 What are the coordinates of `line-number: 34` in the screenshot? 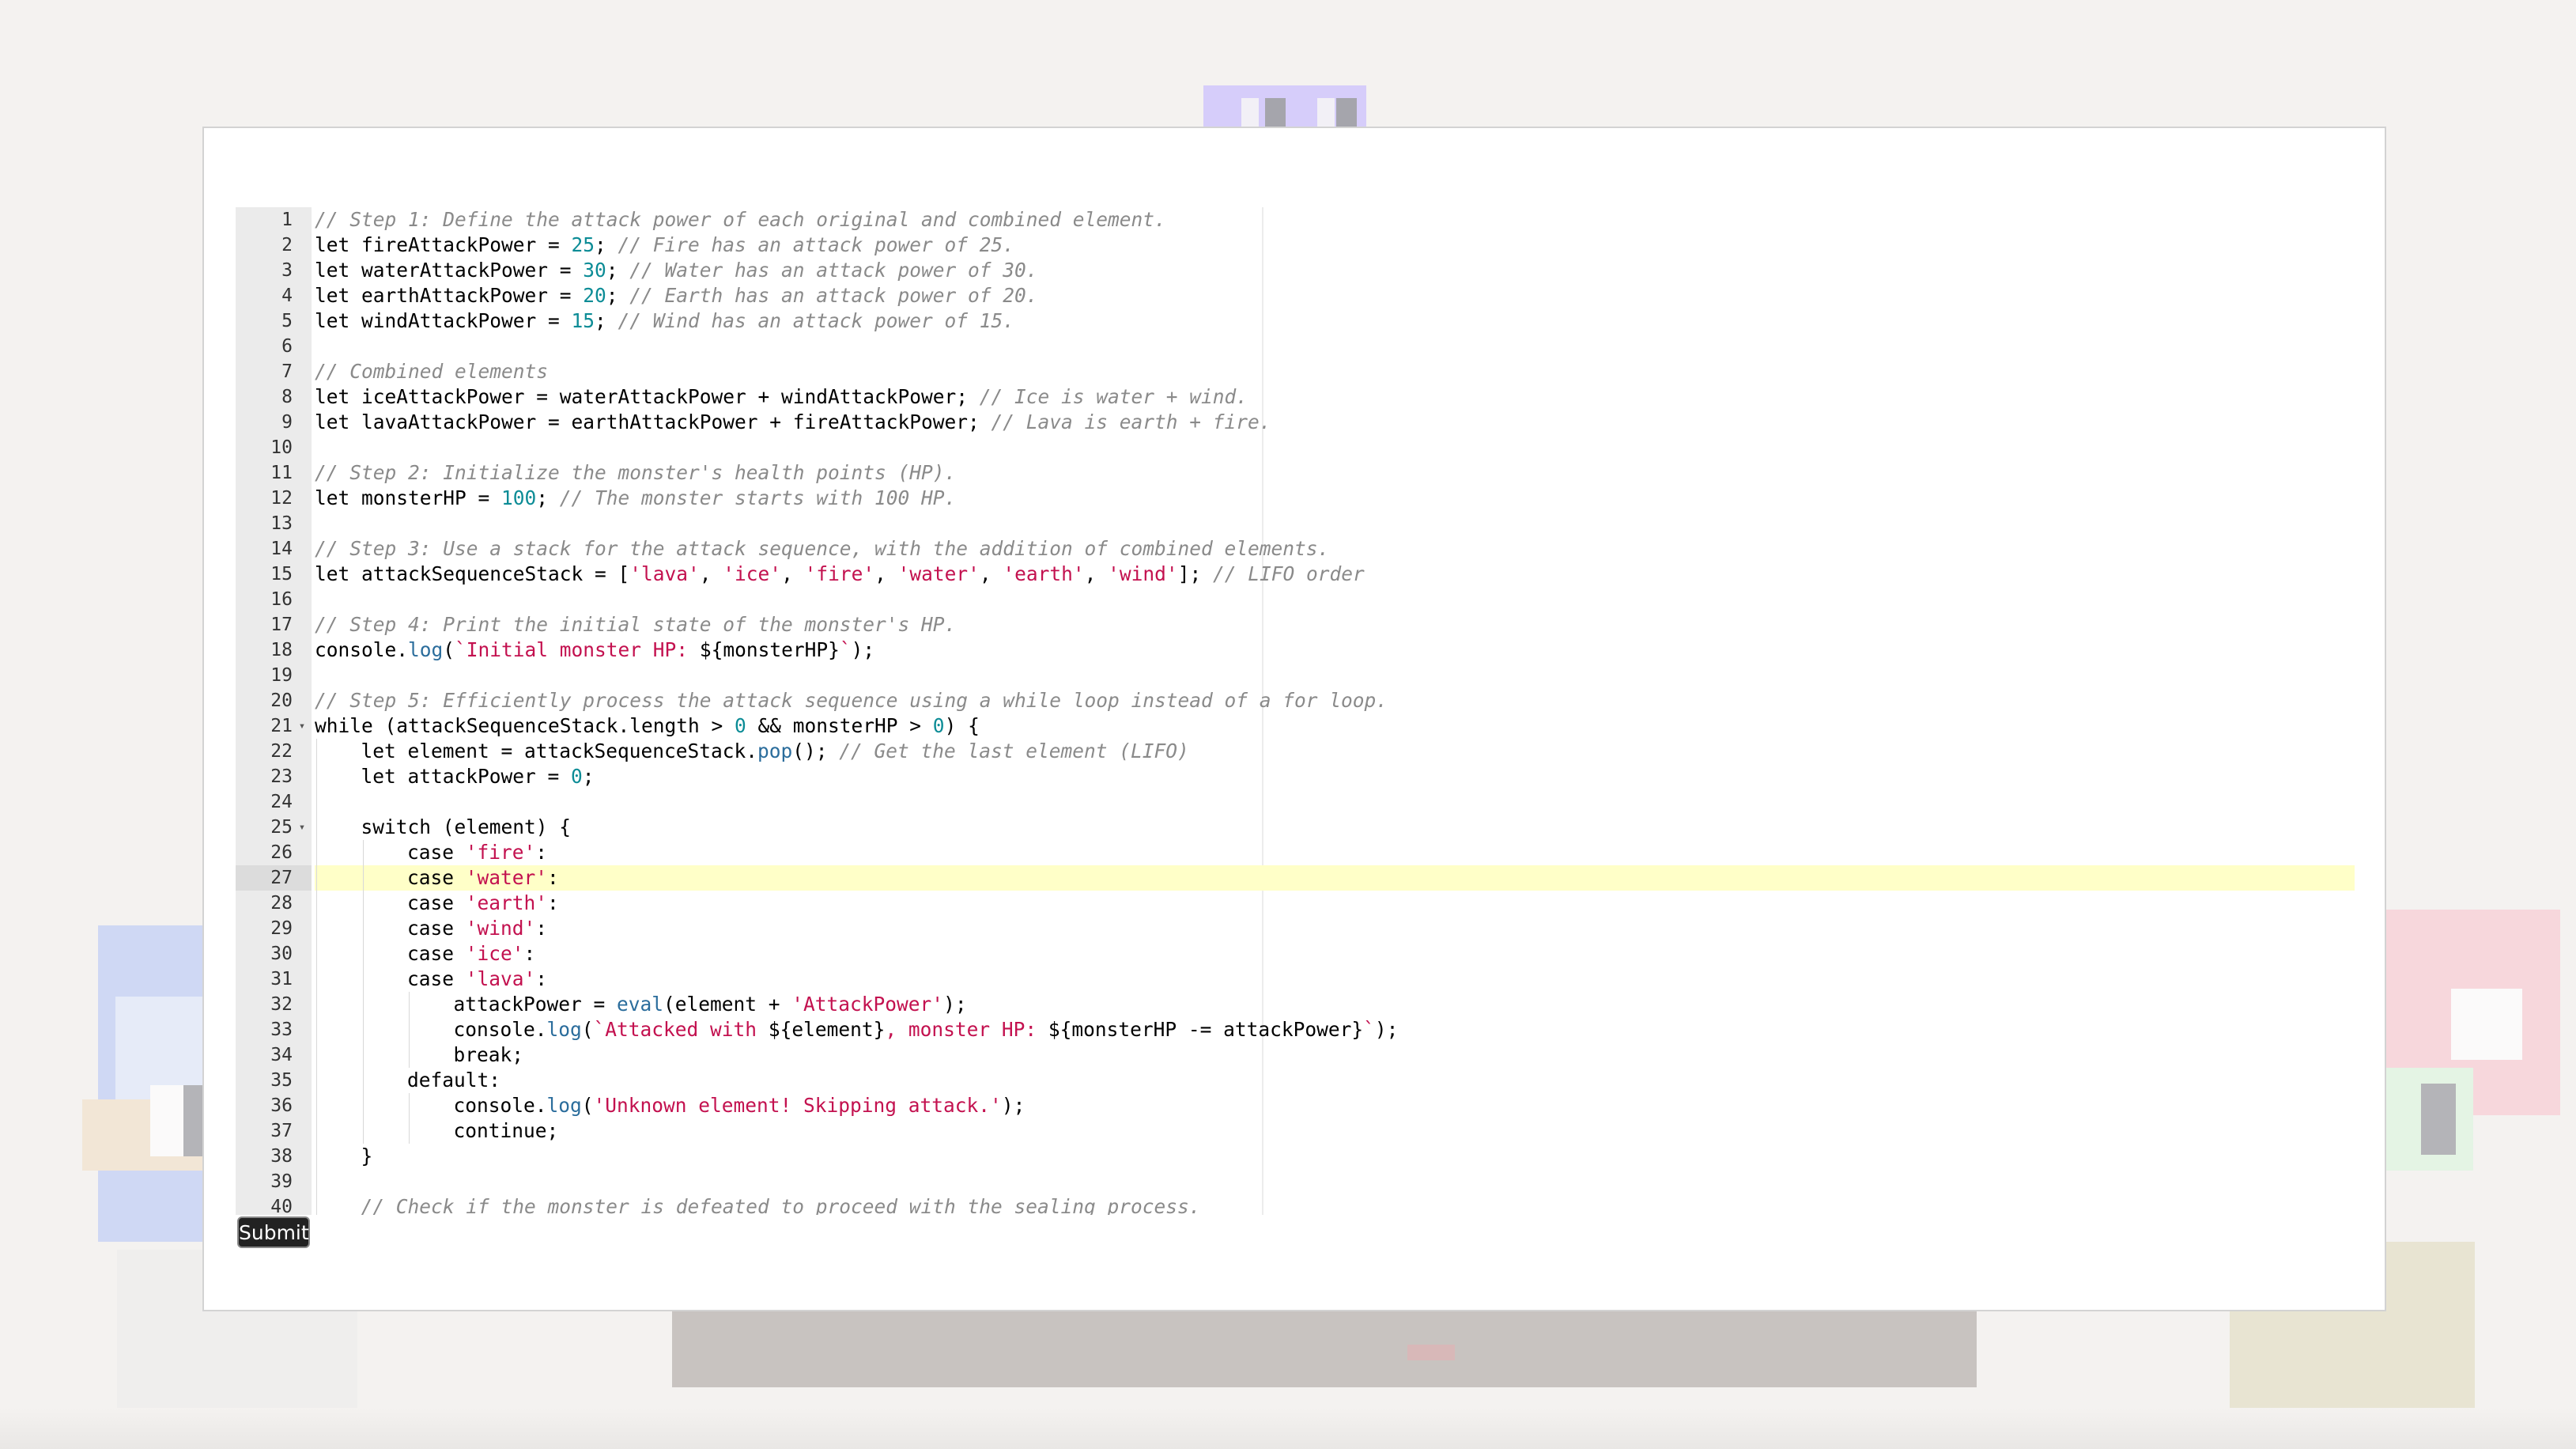 It's located at (281, 1055).